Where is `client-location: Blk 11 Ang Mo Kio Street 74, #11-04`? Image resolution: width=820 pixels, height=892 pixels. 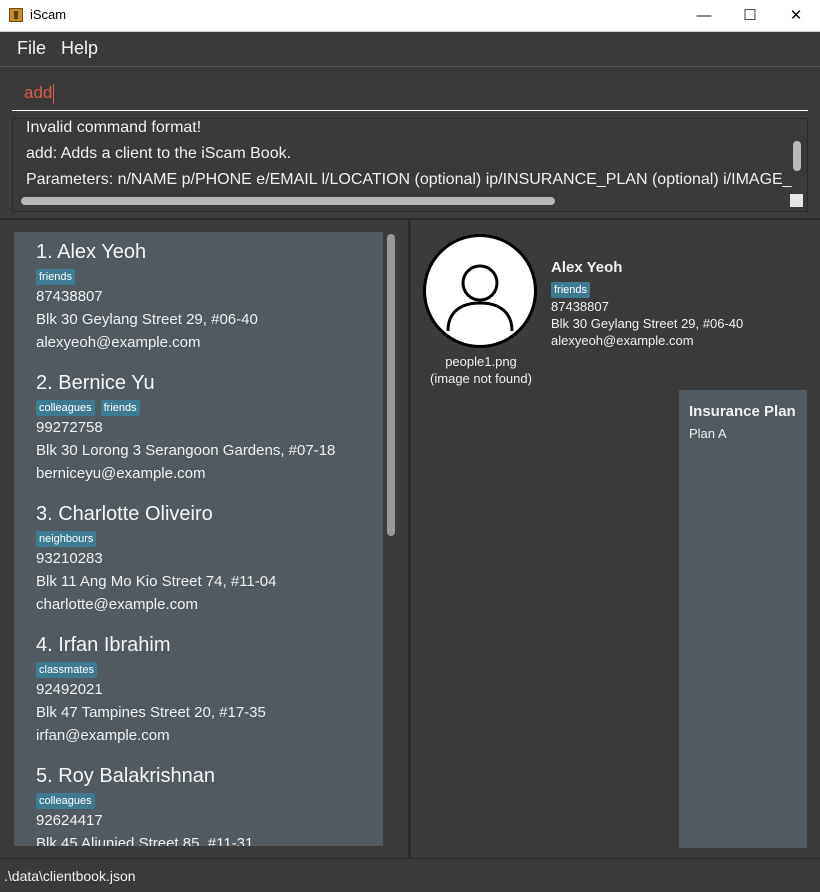 client-location: Blk 11 Ang Mo Kio Street 74, #11-04 is located at coordinates (156, 581).